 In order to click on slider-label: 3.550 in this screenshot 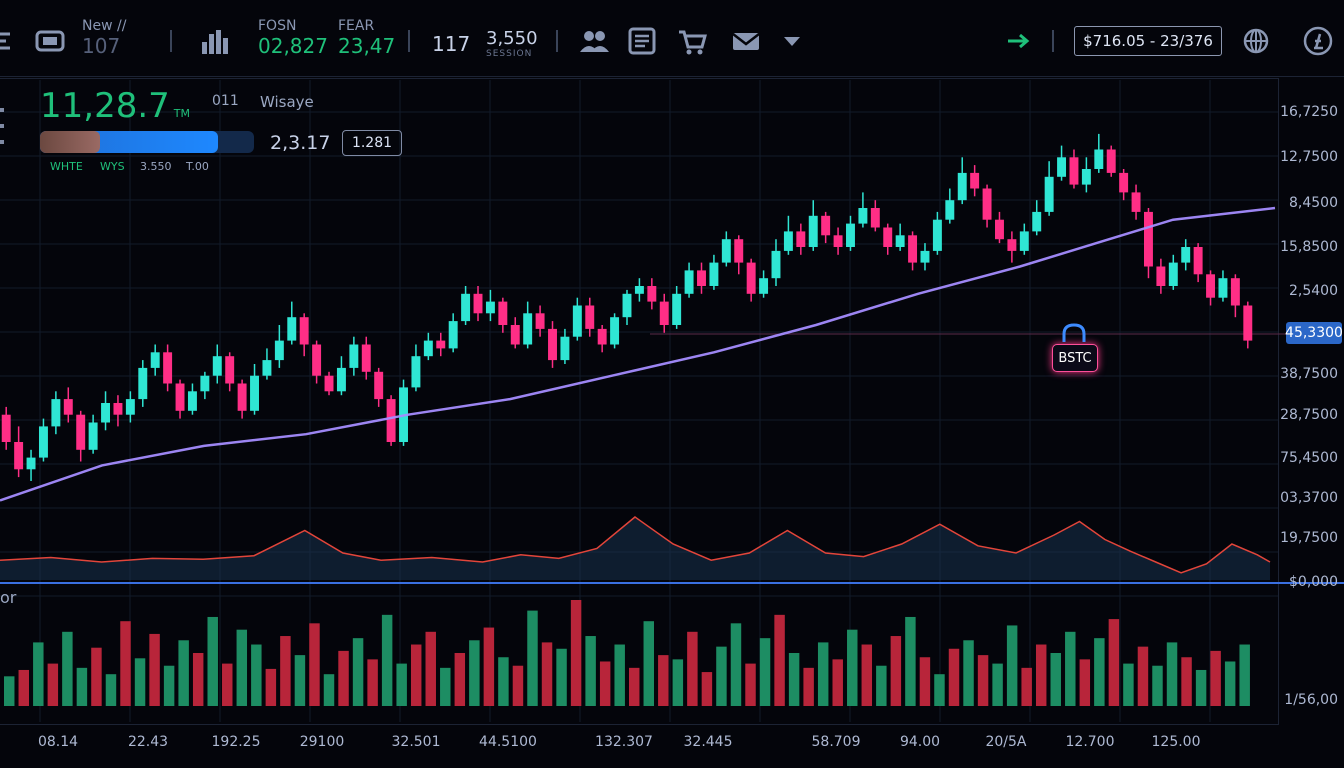, I will do `click(156, 166)`.